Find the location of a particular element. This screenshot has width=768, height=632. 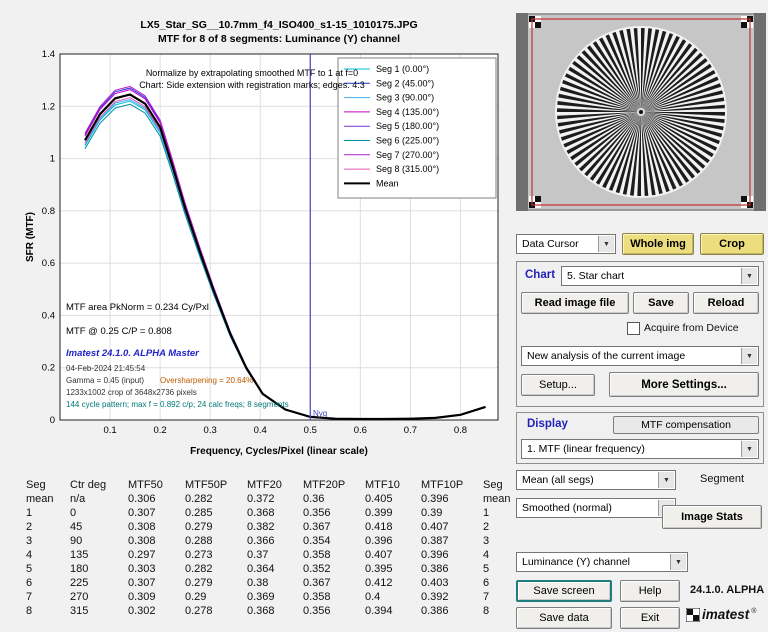

table-cell: 0 is located at coordinates (73, 513).